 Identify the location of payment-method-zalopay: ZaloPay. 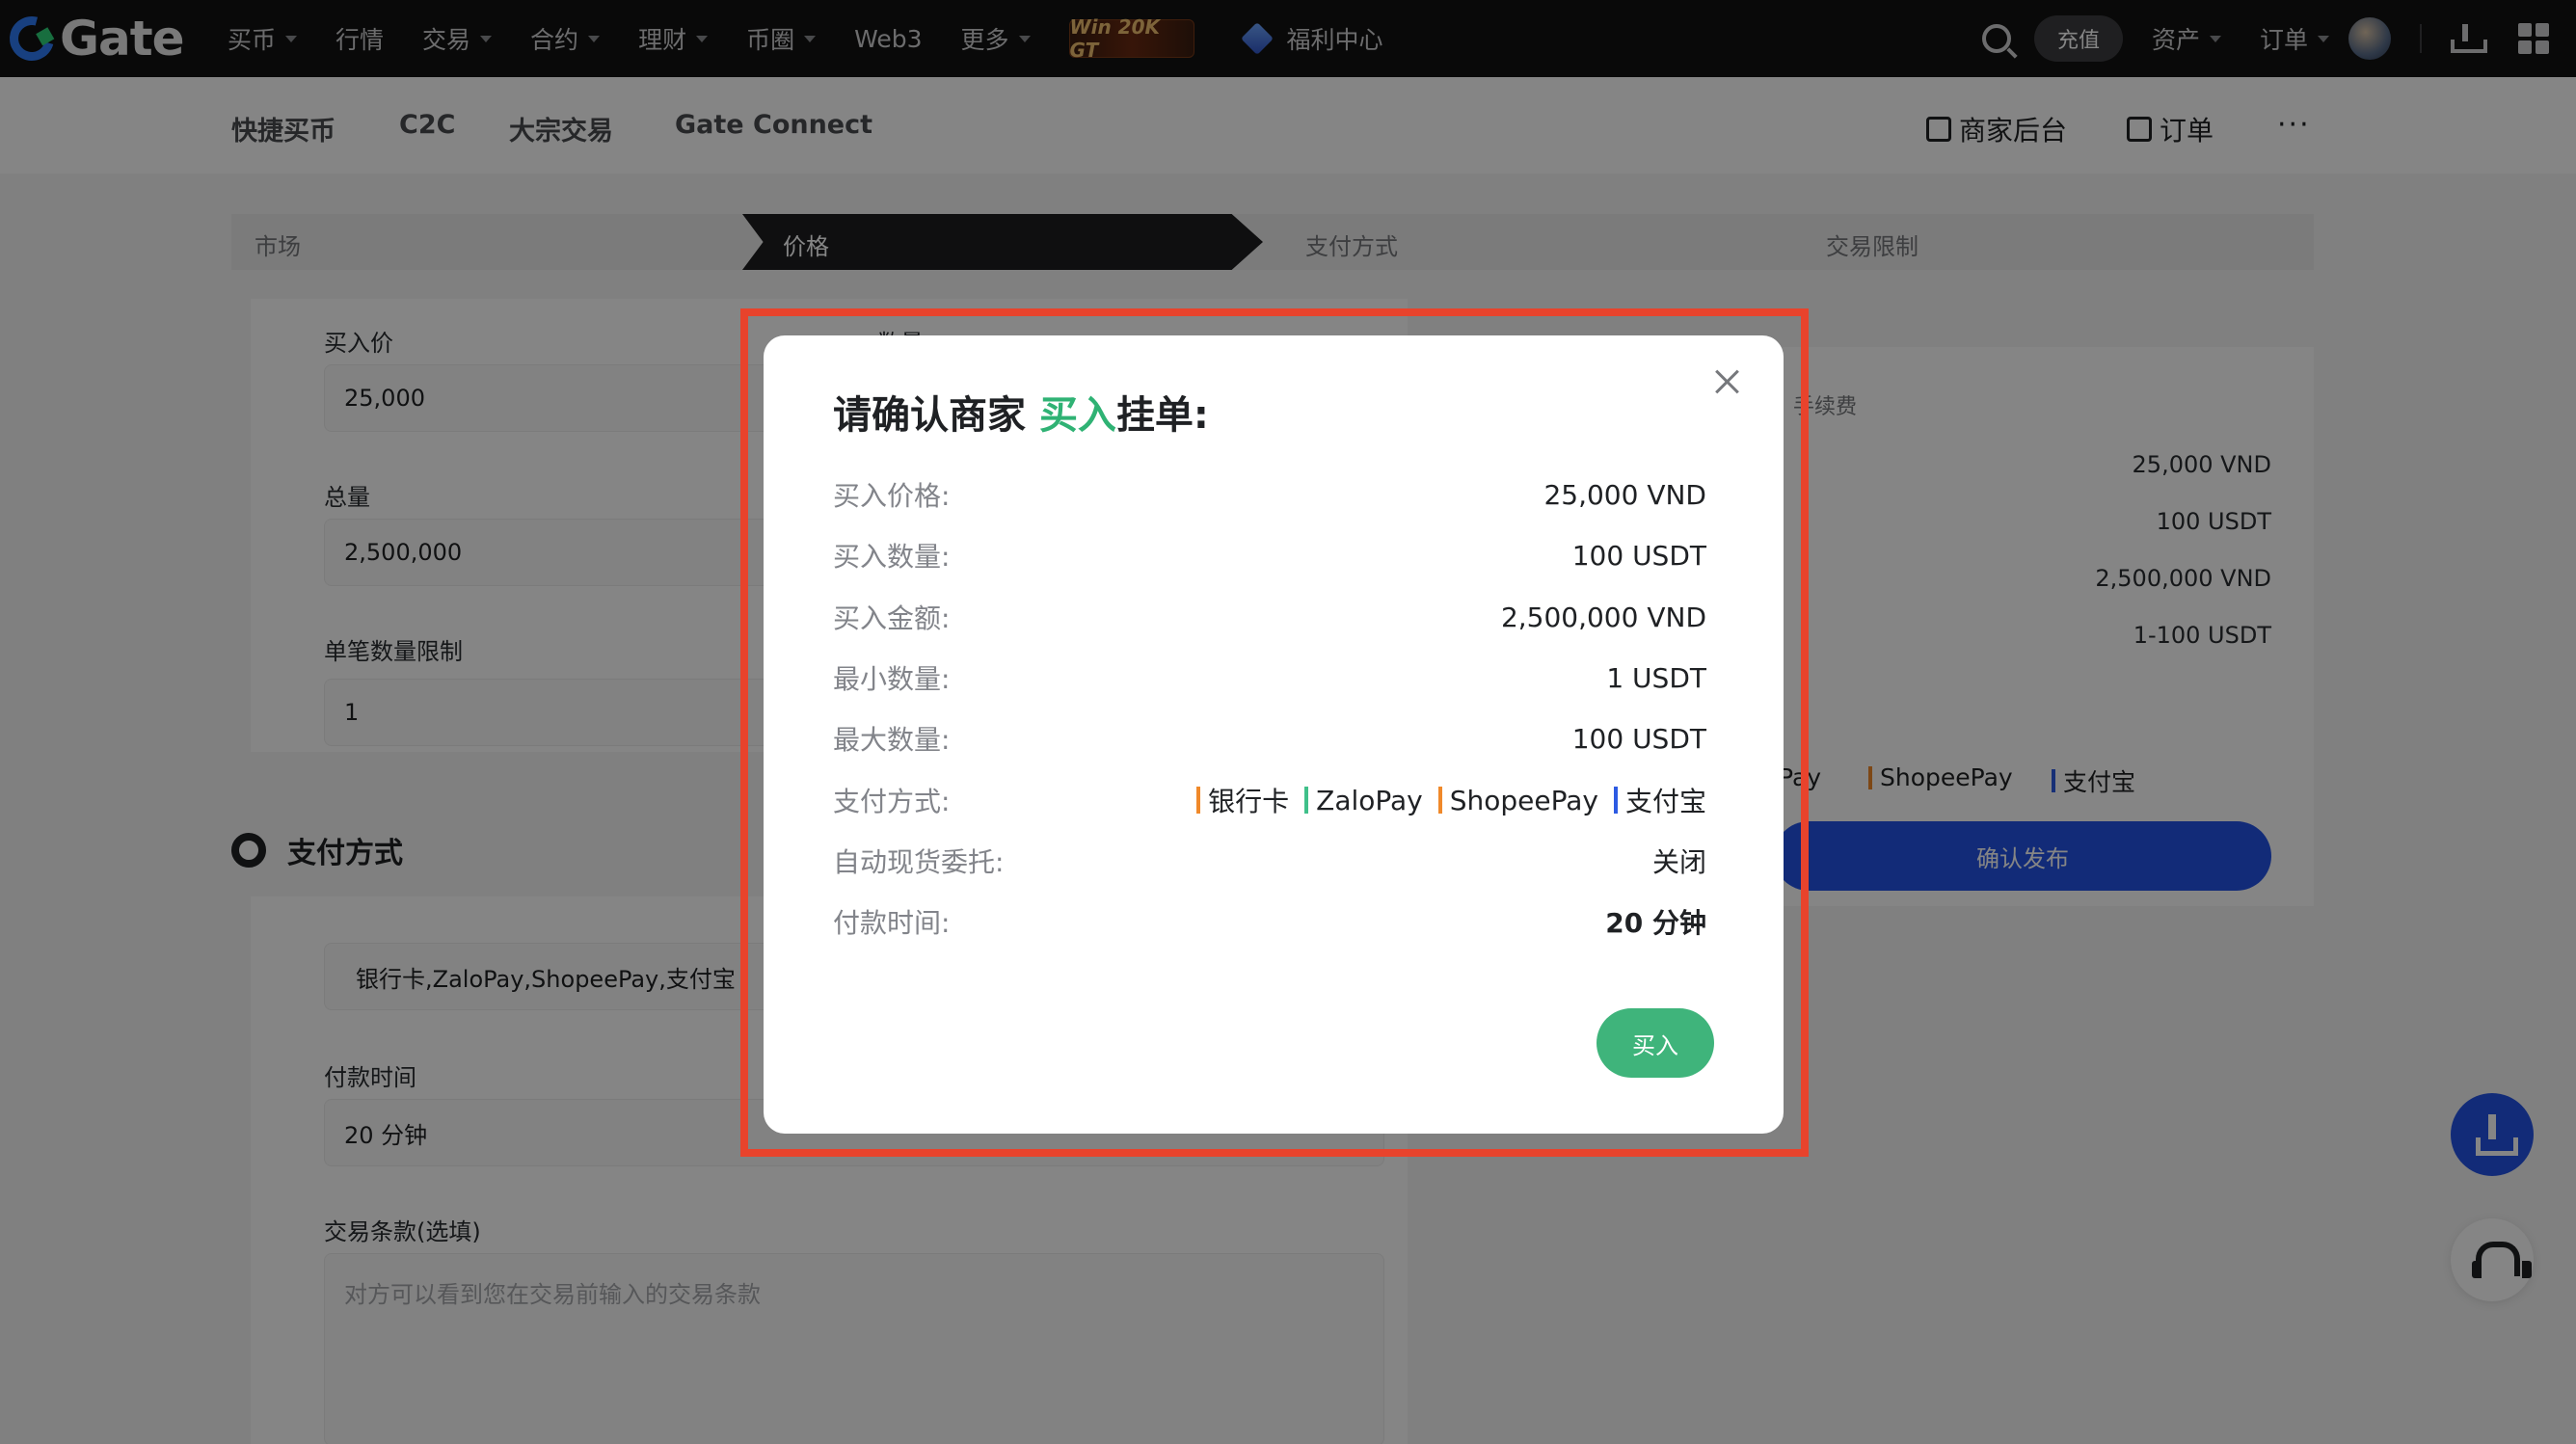
(1364, 800).